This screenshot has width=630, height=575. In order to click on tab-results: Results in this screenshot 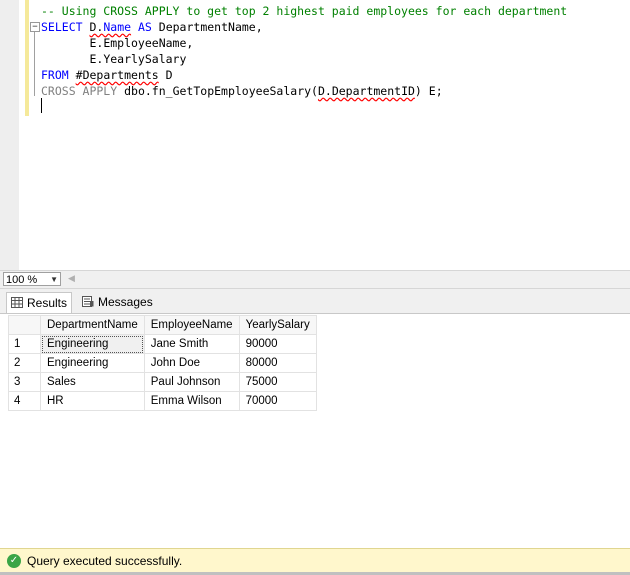, I will do `click(39, 302)`.